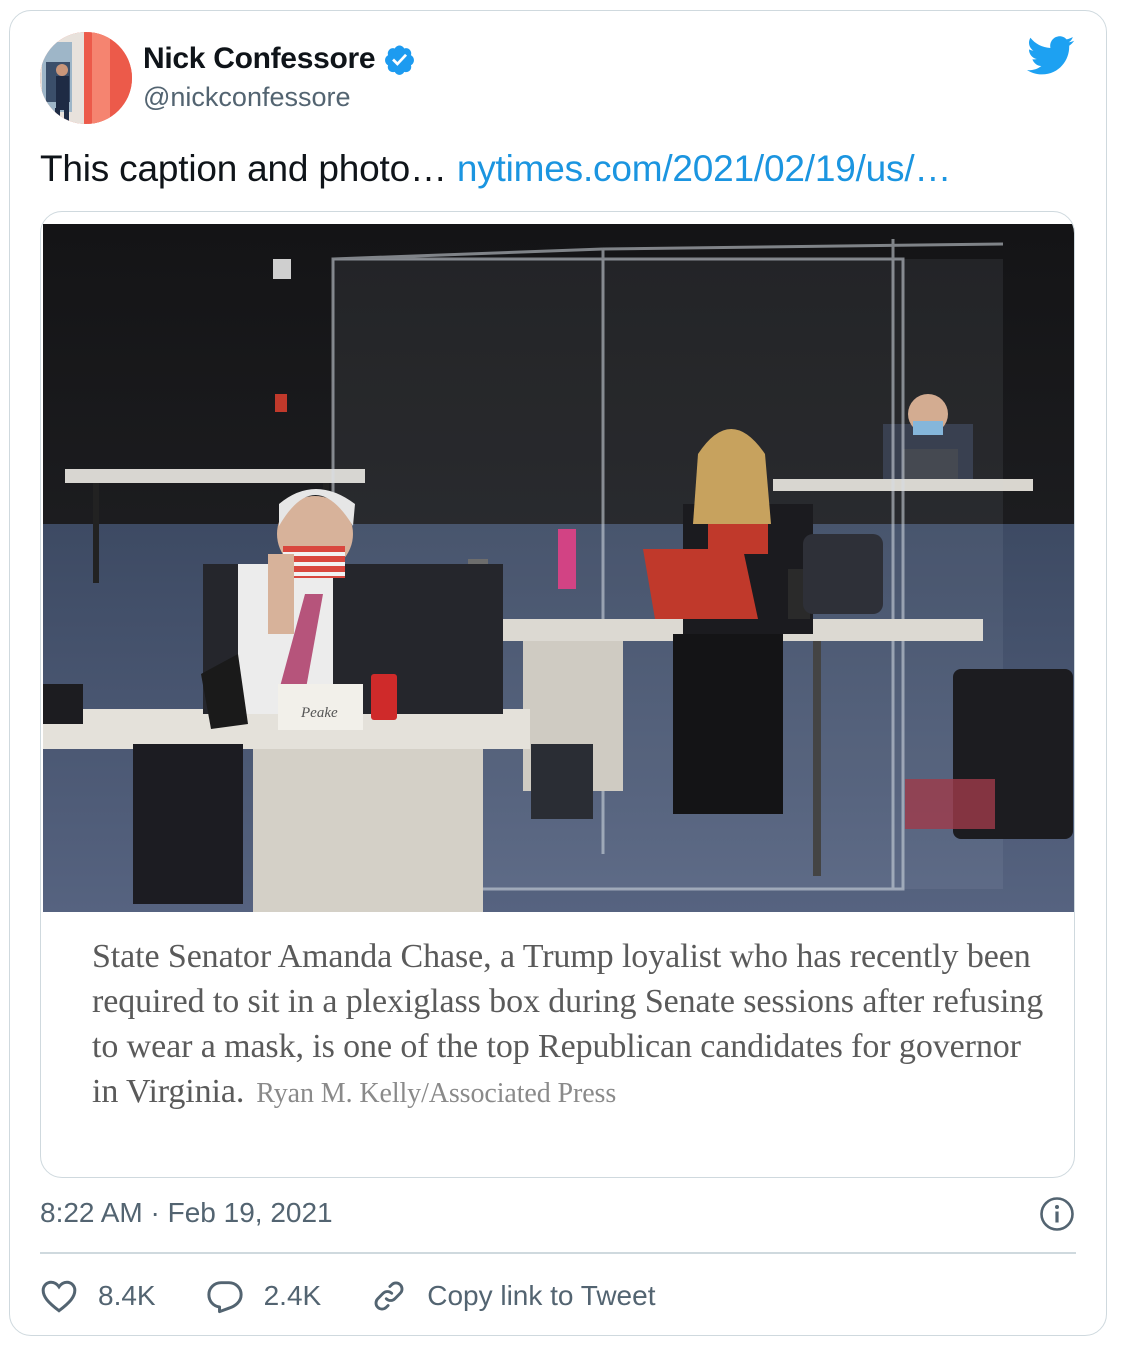 This screenshot has height=1356, width=1122. Describe the element at coordinates (558, 1253) in the screenshot. I see `divider` at that location.